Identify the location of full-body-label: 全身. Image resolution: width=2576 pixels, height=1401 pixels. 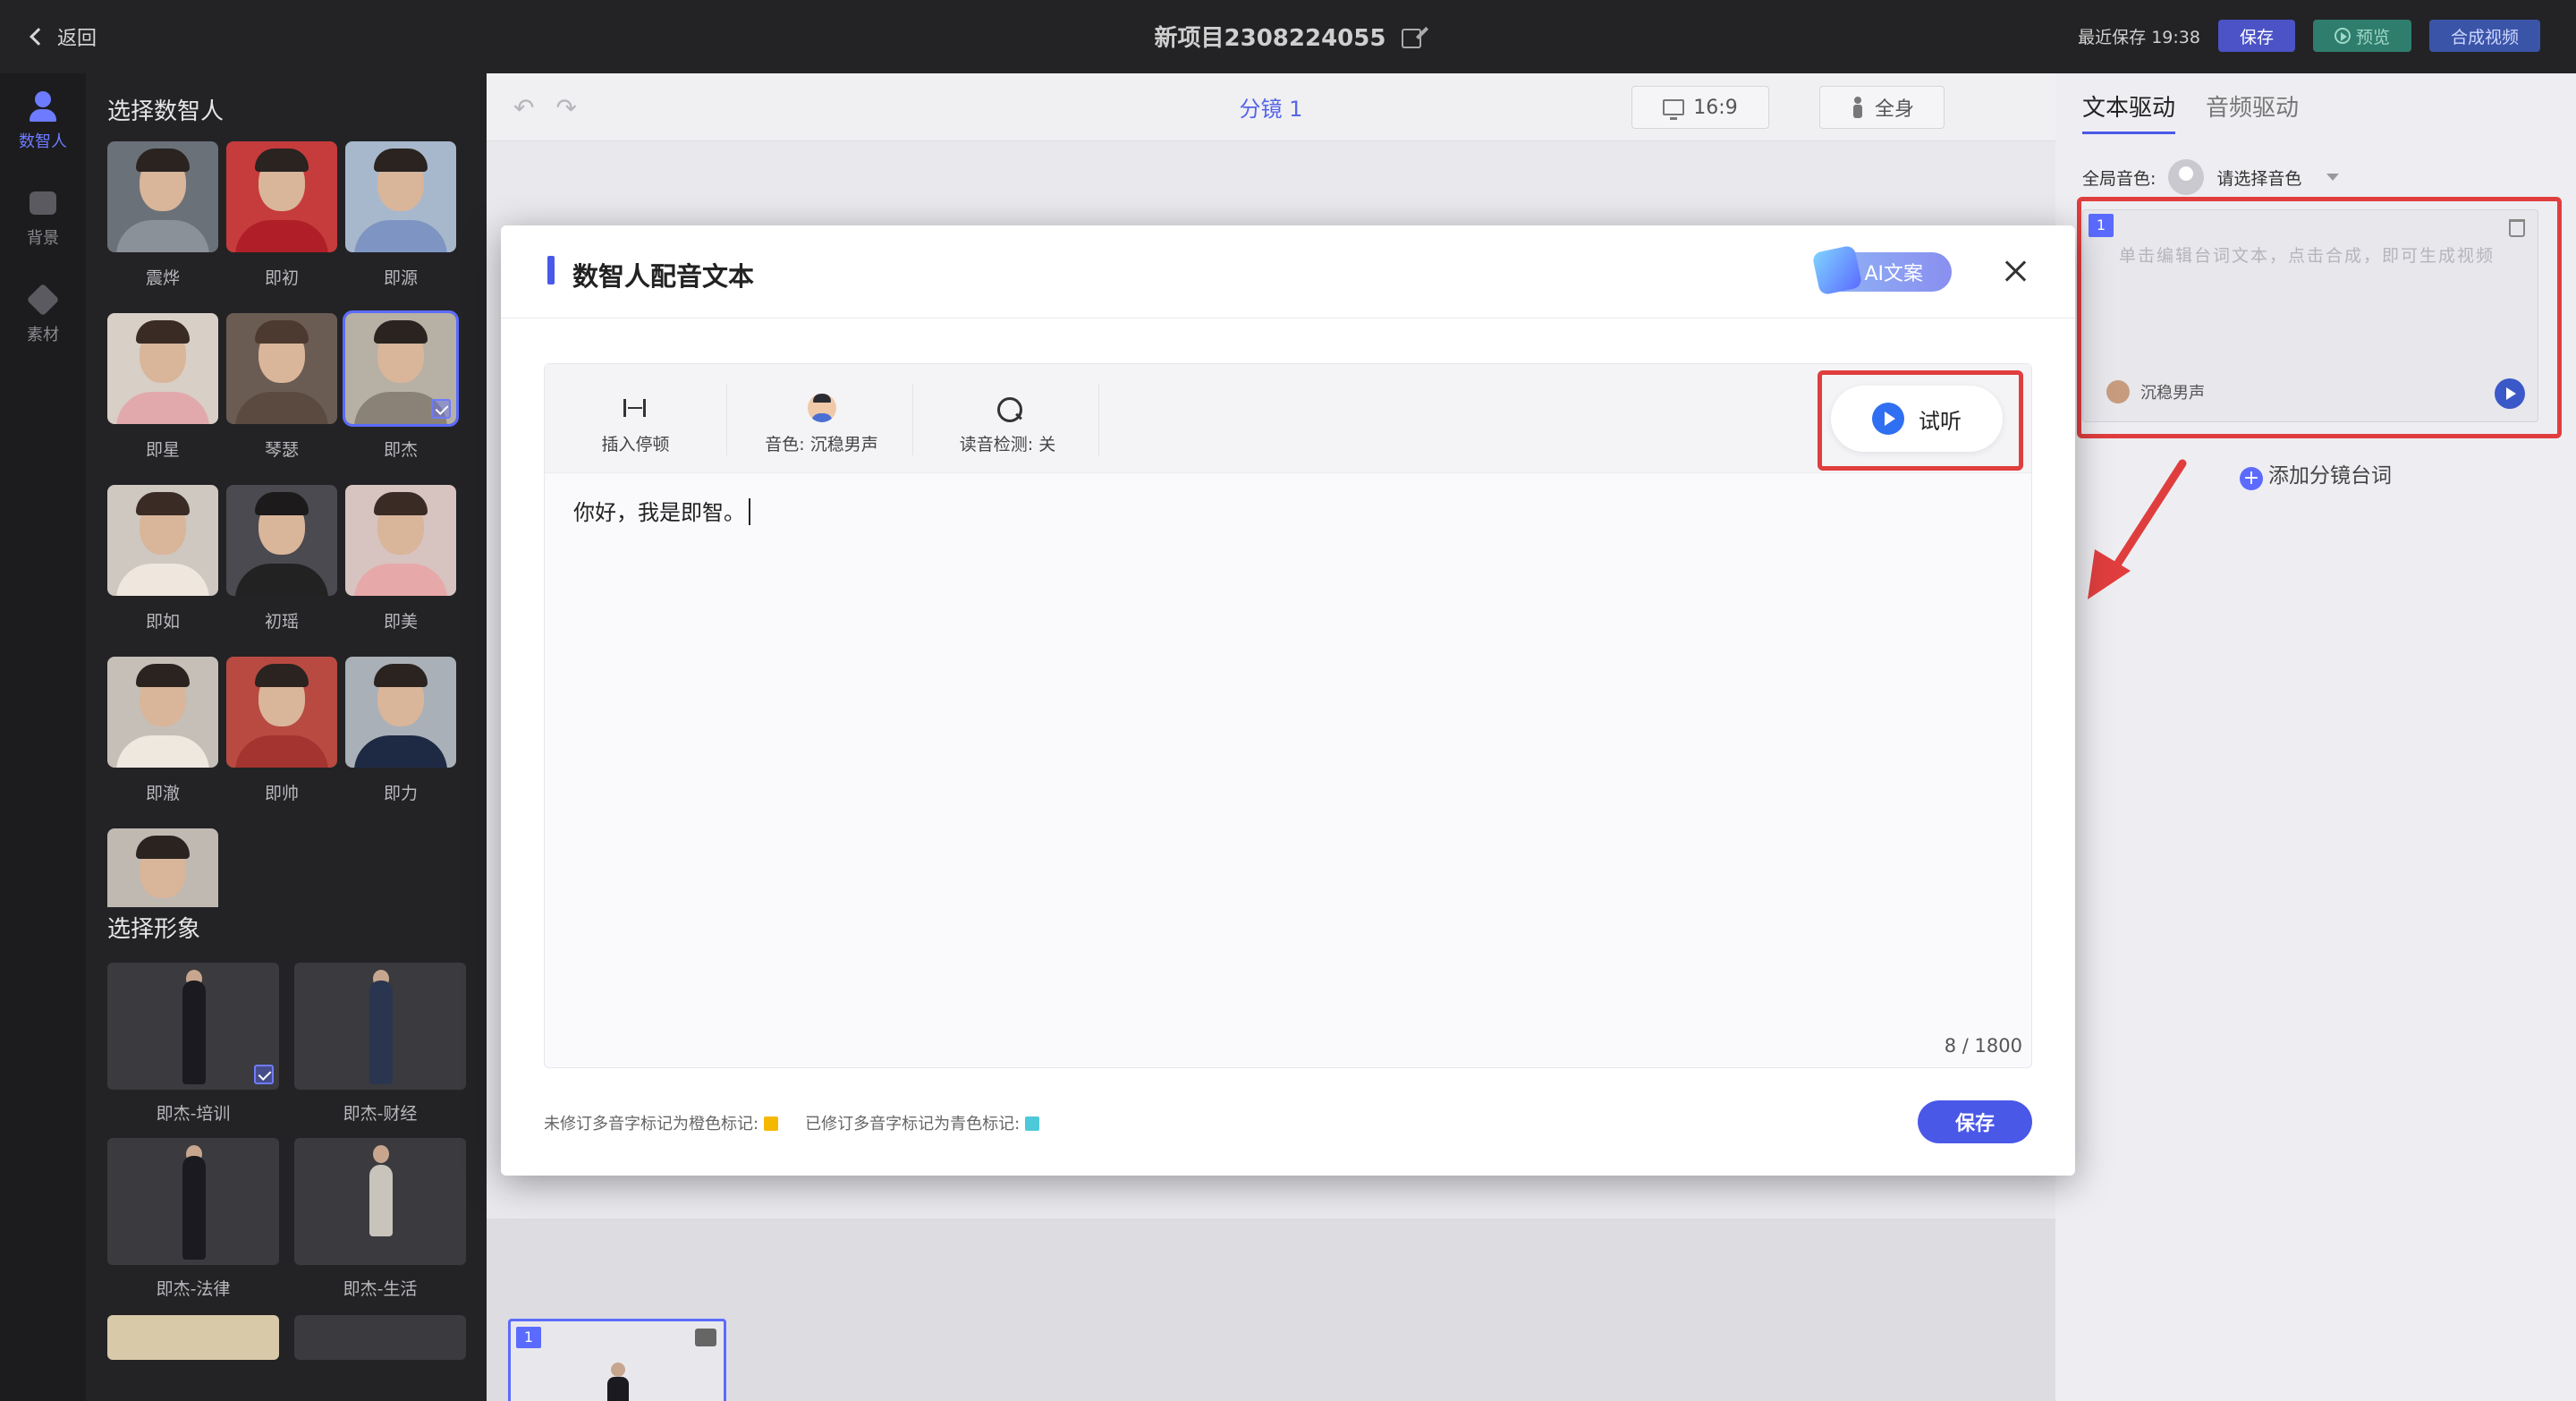
(1894, 109).